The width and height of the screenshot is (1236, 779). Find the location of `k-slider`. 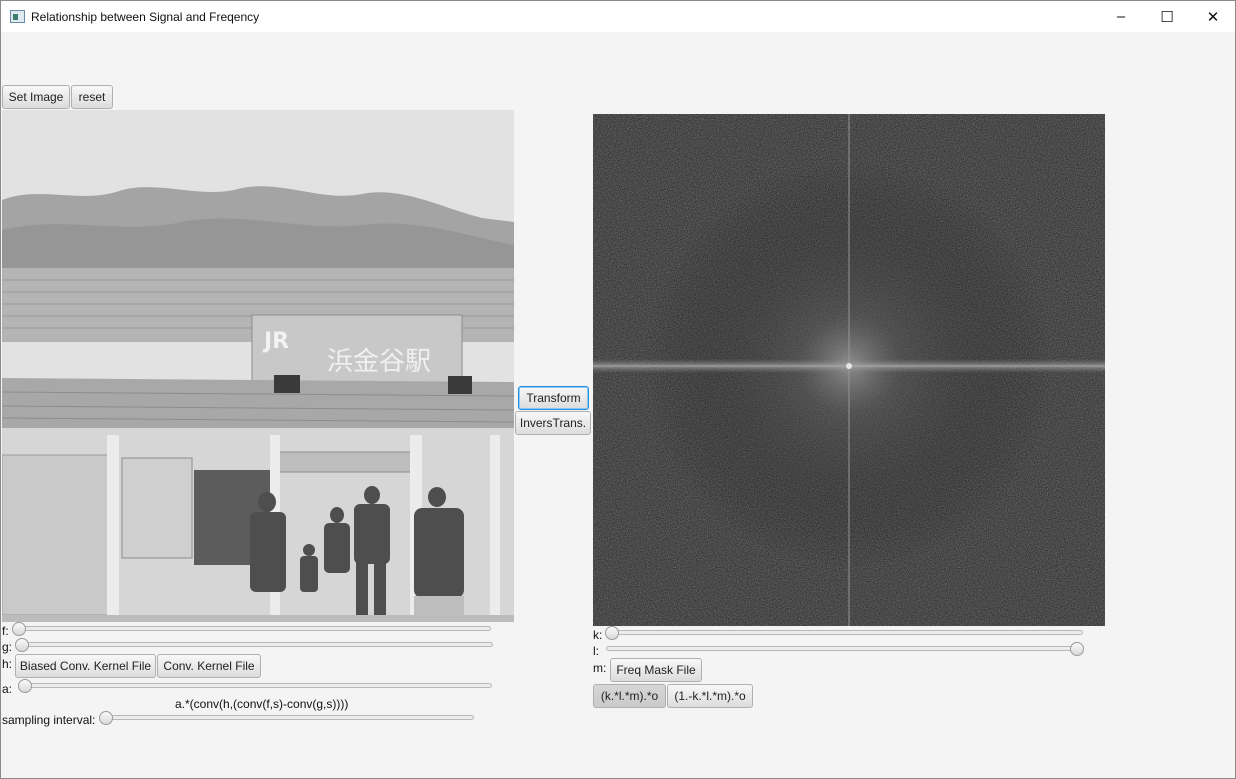

k-slider is located at coordinates (844, 633).